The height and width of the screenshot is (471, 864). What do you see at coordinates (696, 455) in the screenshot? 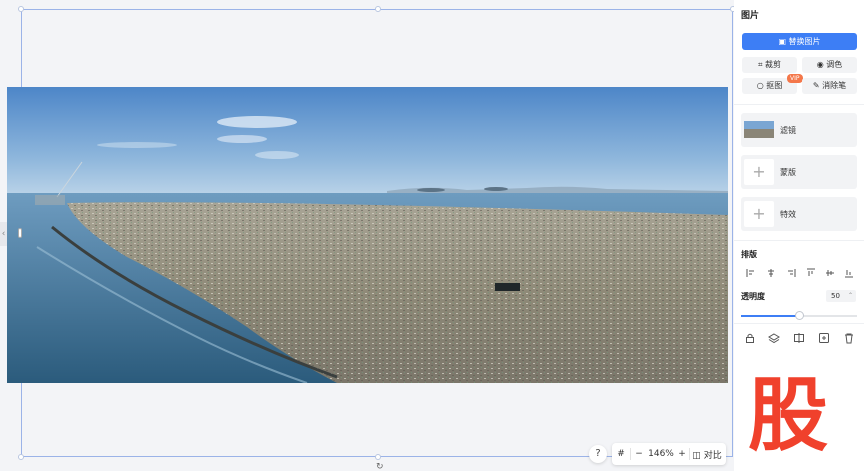
I see `compare-icon: ◫` at bounding box center [696, 455].